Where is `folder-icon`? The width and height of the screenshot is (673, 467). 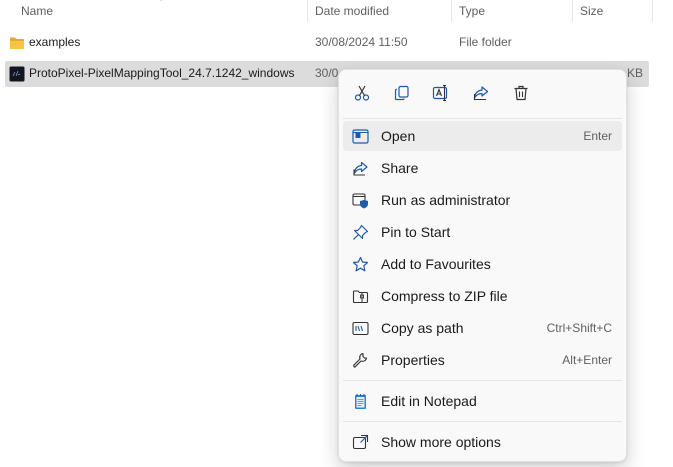 folder-icon is located at coordinates (17, 43).